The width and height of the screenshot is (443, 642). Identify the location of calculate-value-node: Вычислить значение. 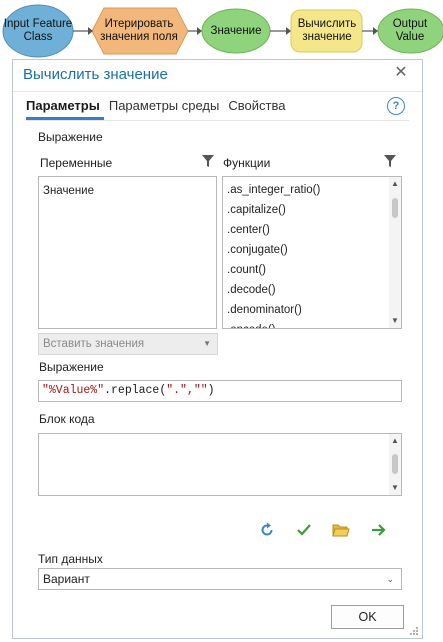
(327, 31).